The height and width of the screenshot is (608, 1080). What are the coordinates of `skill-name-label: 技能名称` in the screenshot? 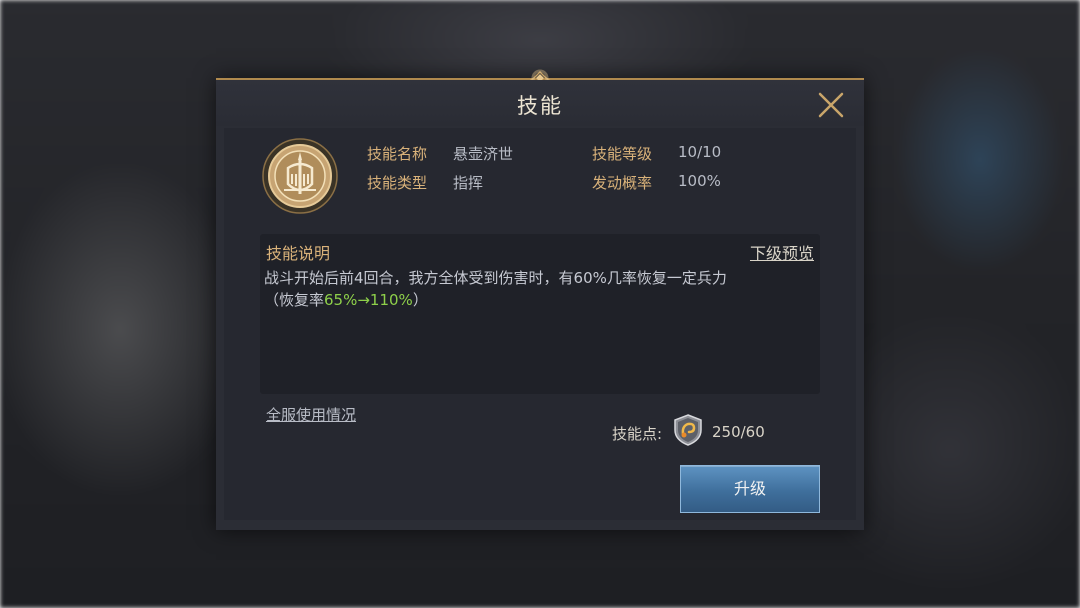 It's located at (397, 154).